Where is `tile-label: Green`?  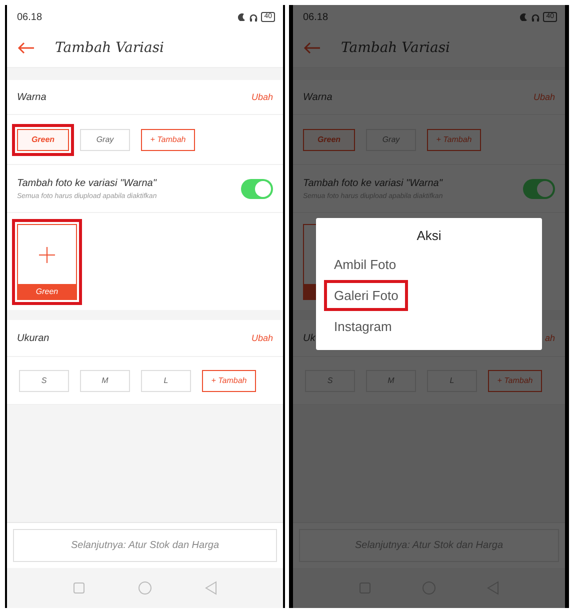
tile-label: Green is located at coordinates (47, 291).